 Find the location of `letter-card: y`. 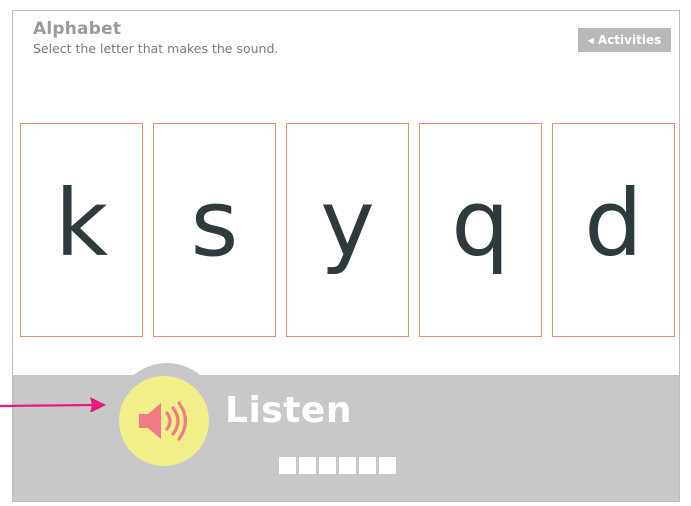

letter-card: y is located at coordinates (347, 230).